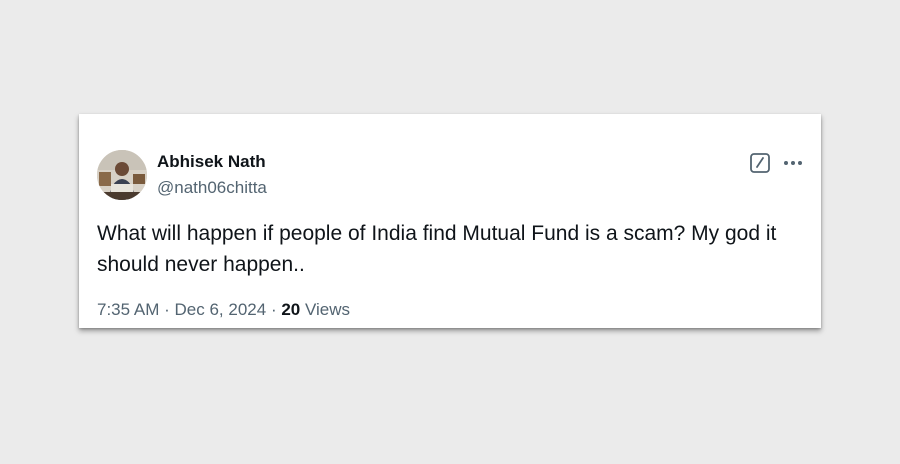 This screenshot has width=900, height=464. Describe the element at coordinates (128, 309) in the screenshot. I see `tweet-time: 7:35 AM` at that location.